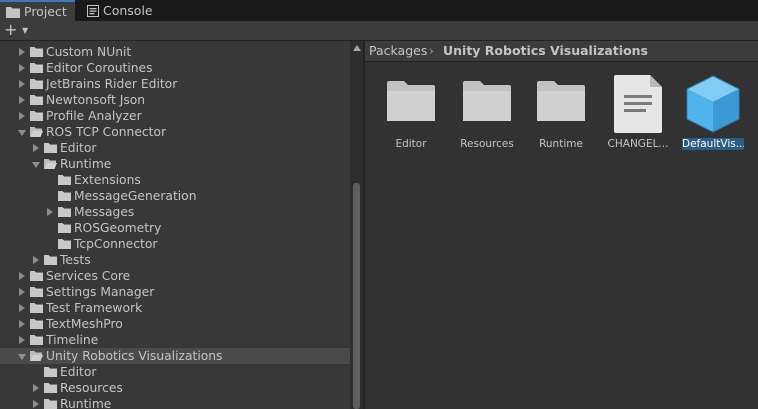 The image size is (758, 409). I want to click on tree-row: TcpConnector, so click(175, 244).